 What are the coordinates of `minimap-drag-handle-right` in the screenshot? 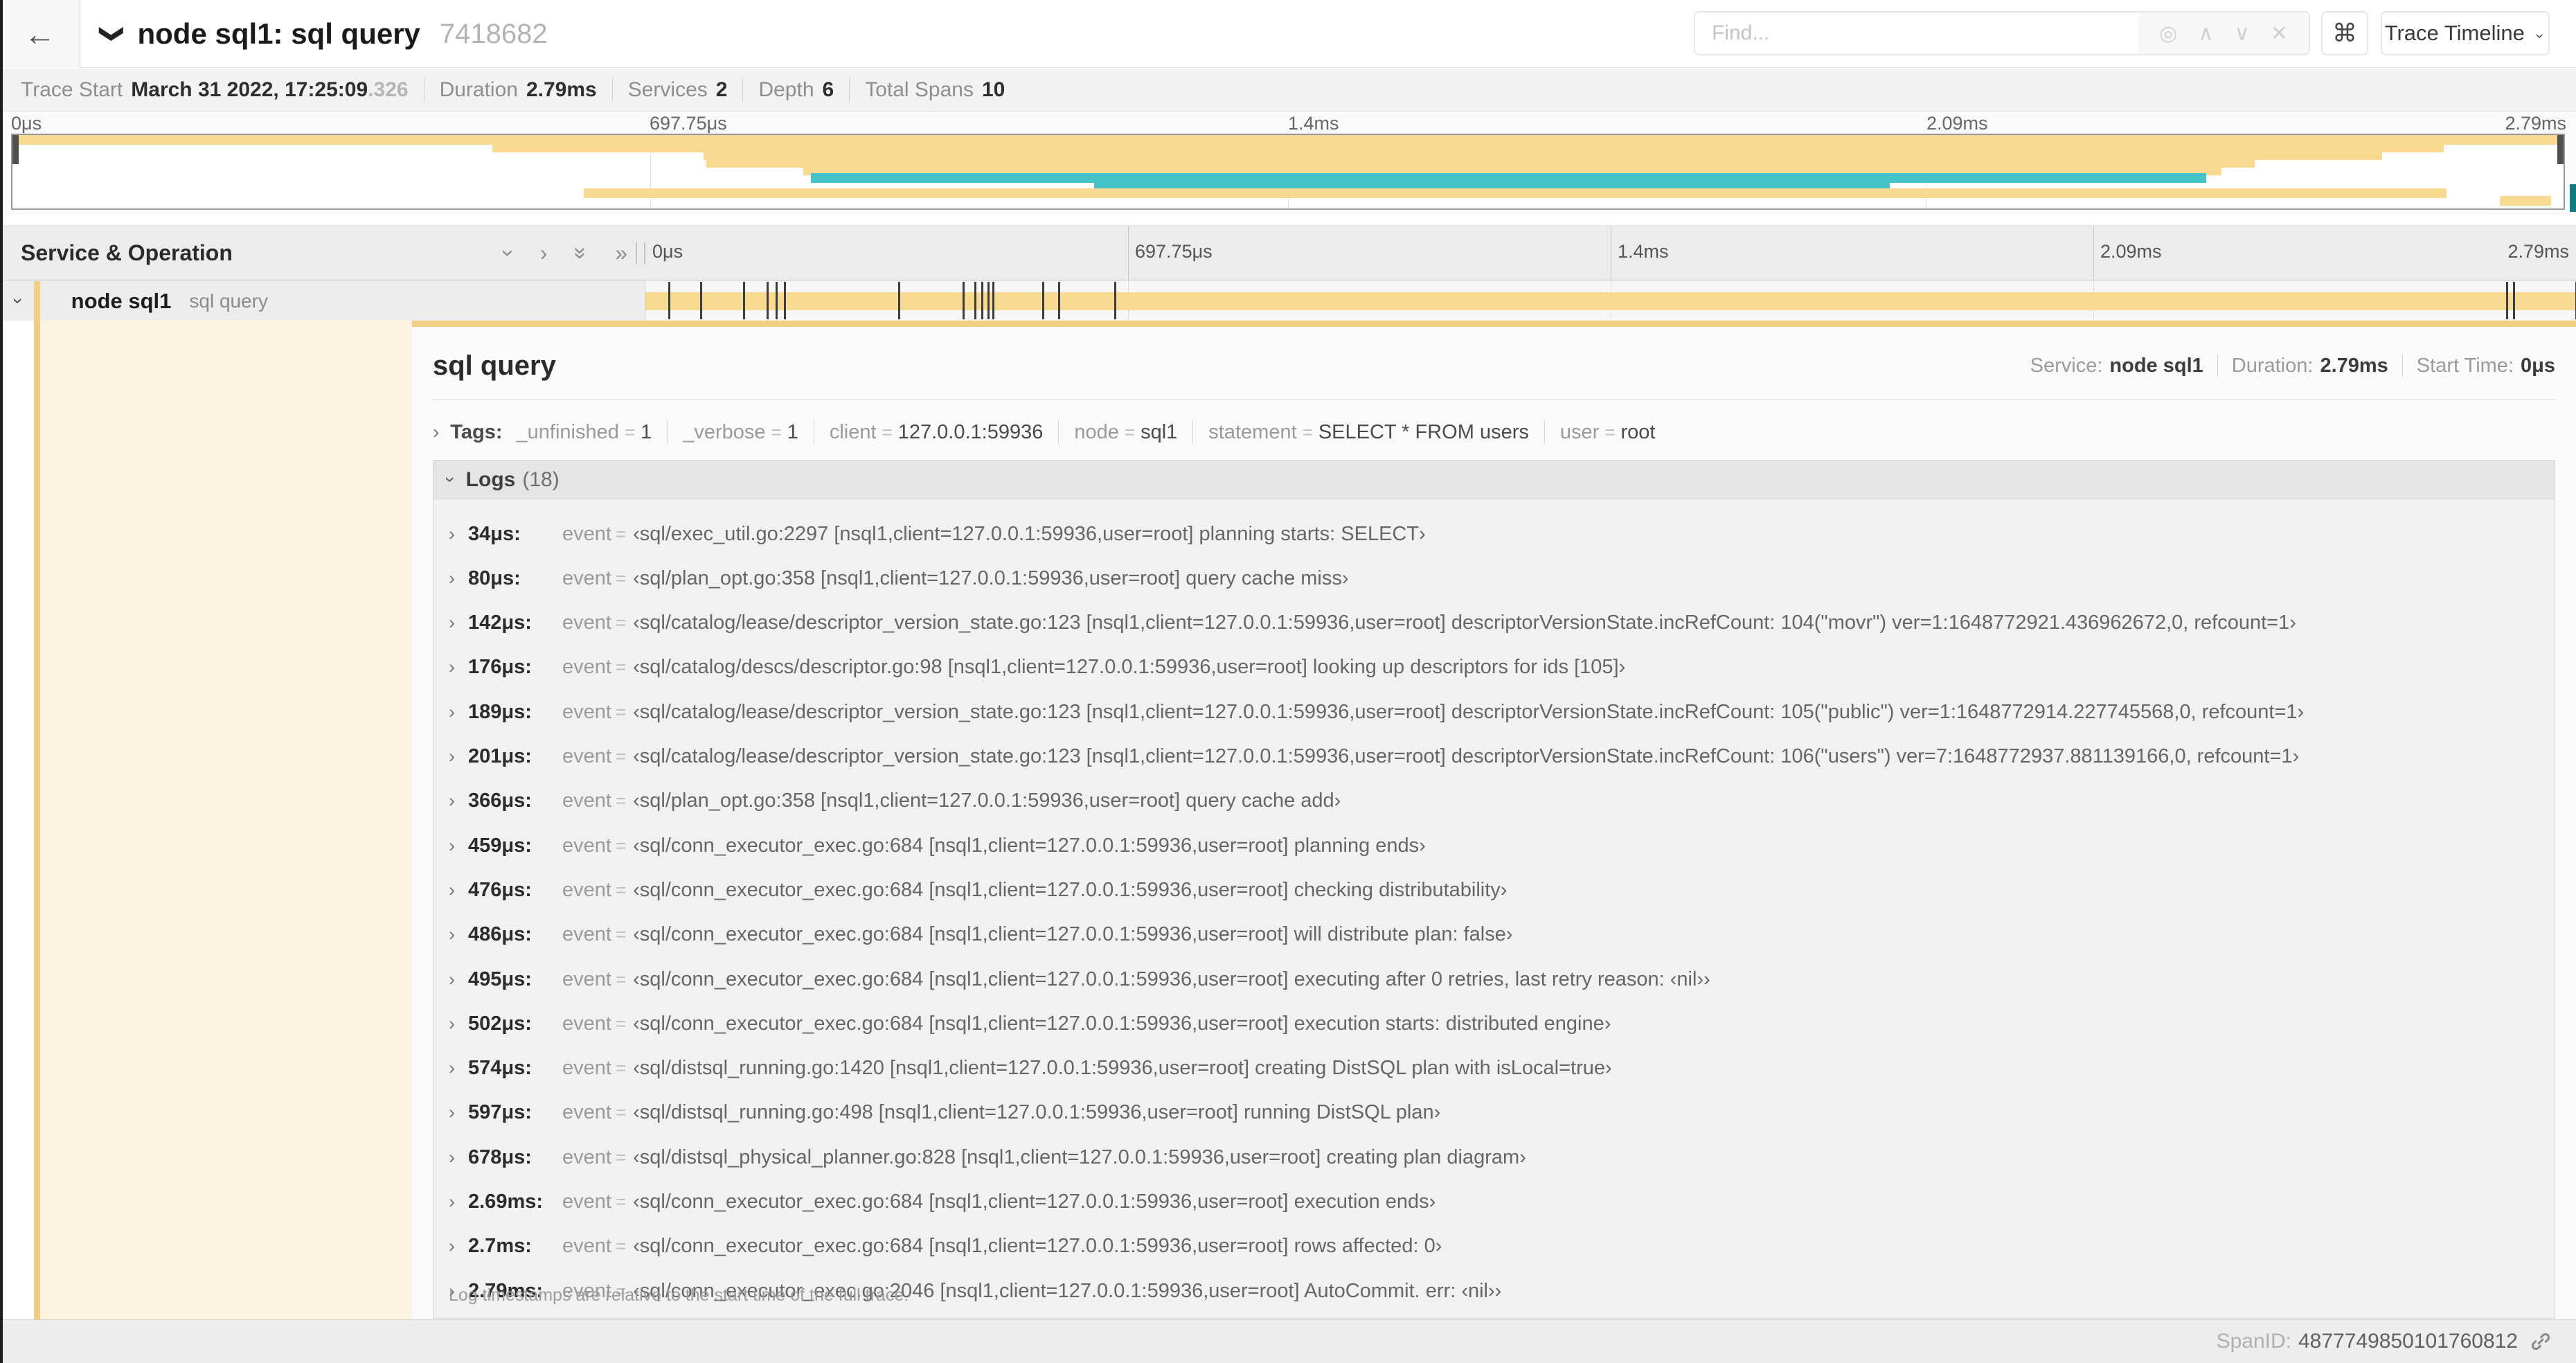 It's located at (2560, 150).